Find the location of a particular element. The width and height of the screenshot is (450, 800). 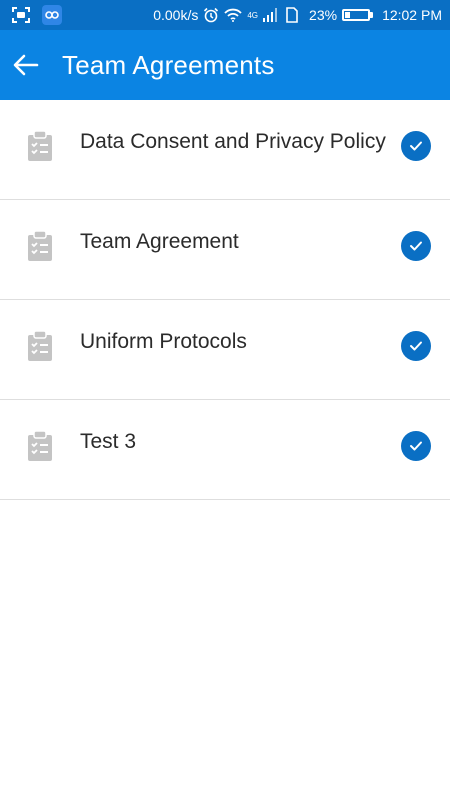

app-bar: Team Agreements is located at coordinates (225, 65).